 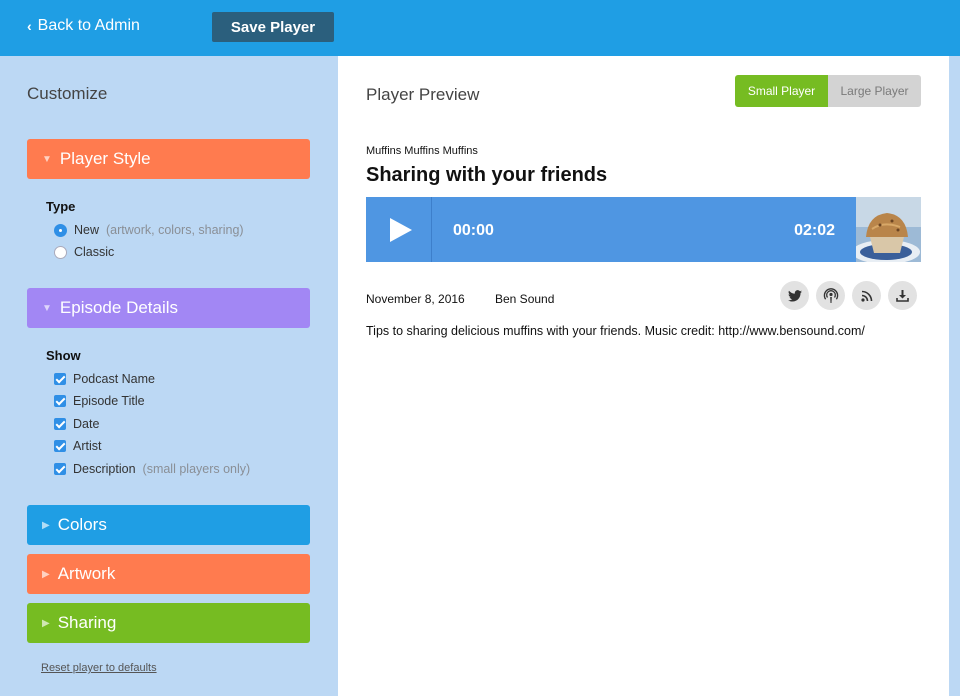 What do you see at coordinates (60, 230) in the screenshot?
I see `radio-selected-icon` at bounding box center [60, 230].